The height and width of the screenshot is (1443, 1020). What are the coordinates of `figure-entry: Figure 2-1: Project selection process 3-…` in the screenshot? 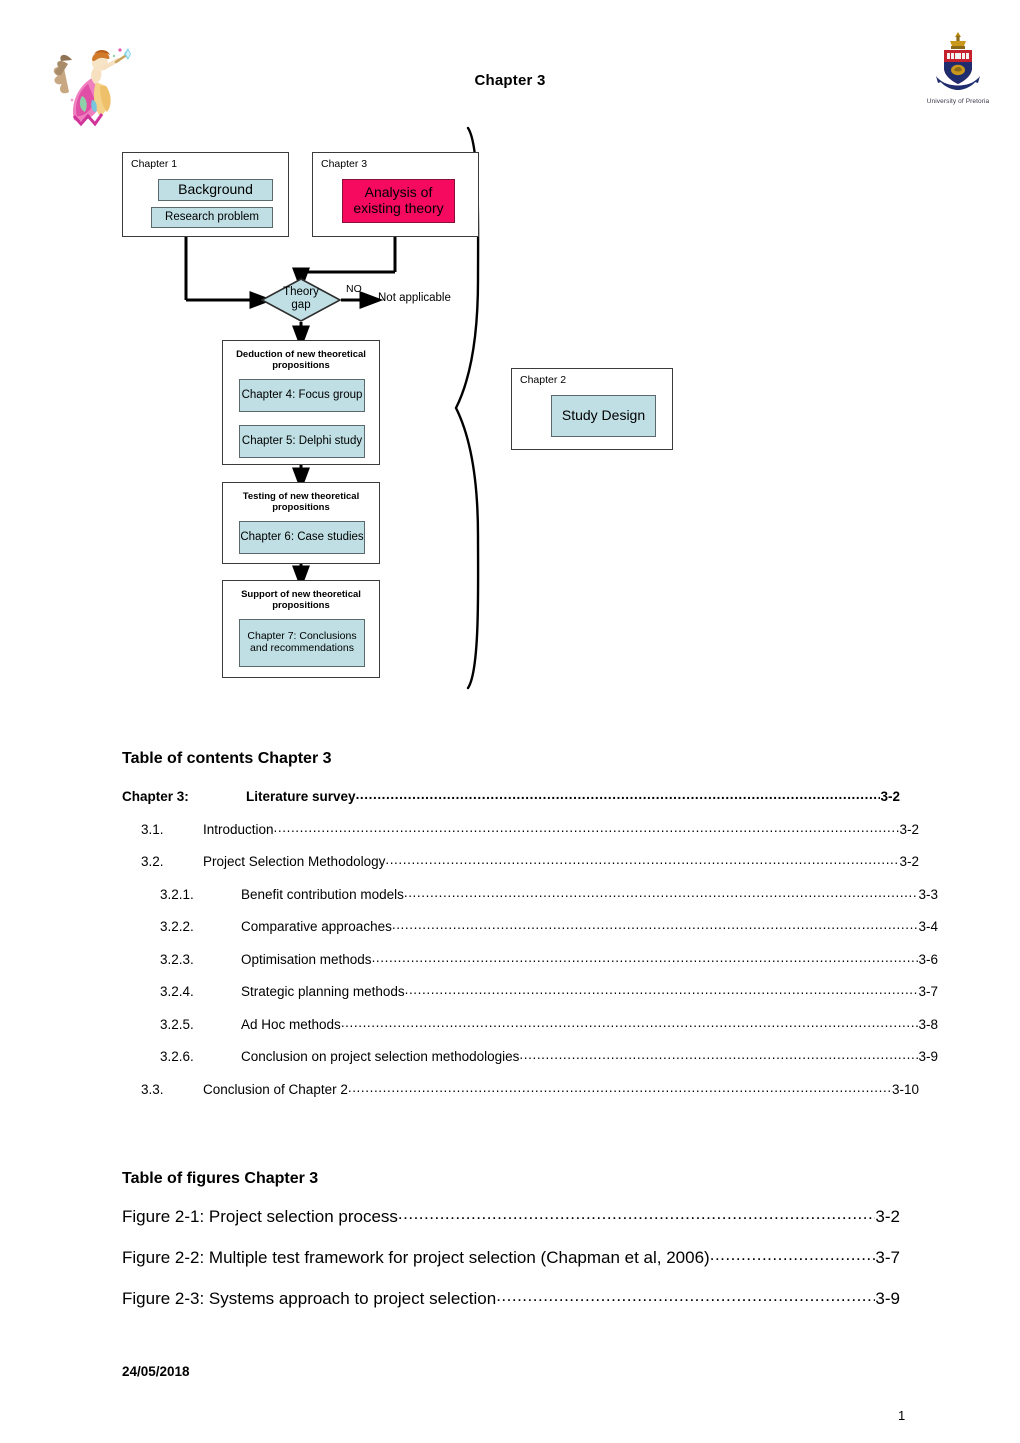 It's located at (511, 1216).